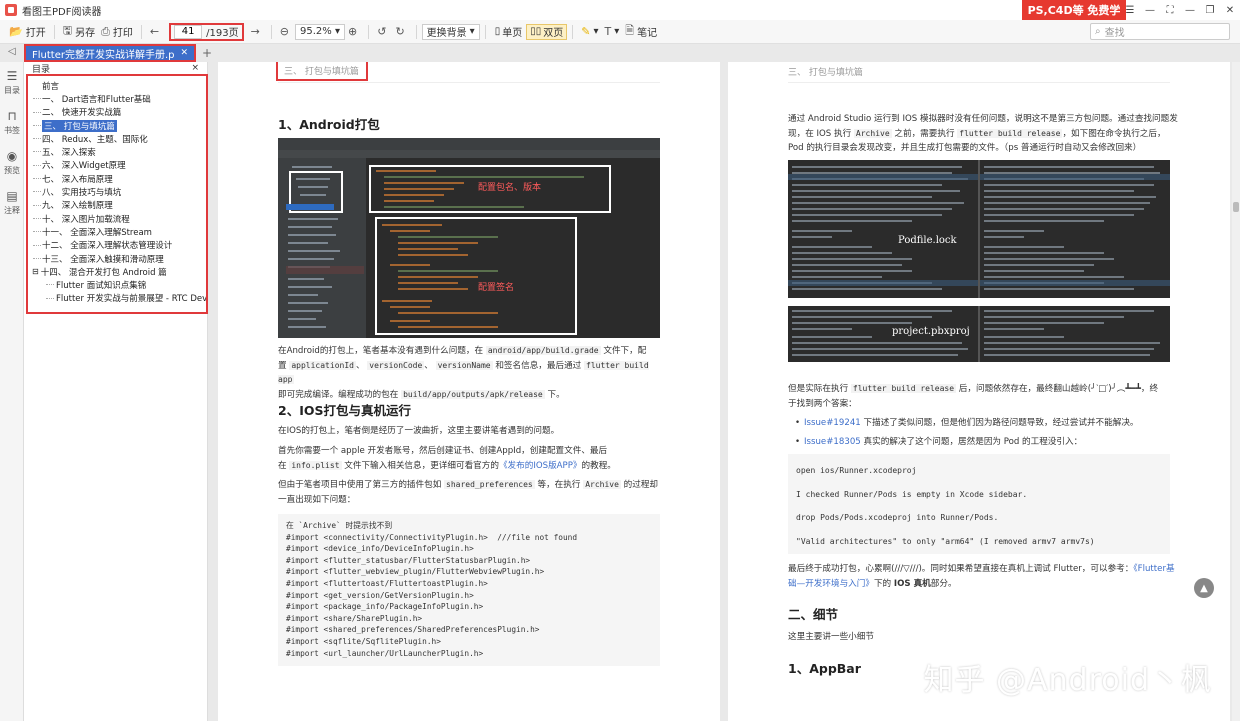 The image size is (1240, 721). What do you see at coordinates (383, 32) in the screenshot?
I see `rotate-left-button: ↺` at bounding box center [383, 32].